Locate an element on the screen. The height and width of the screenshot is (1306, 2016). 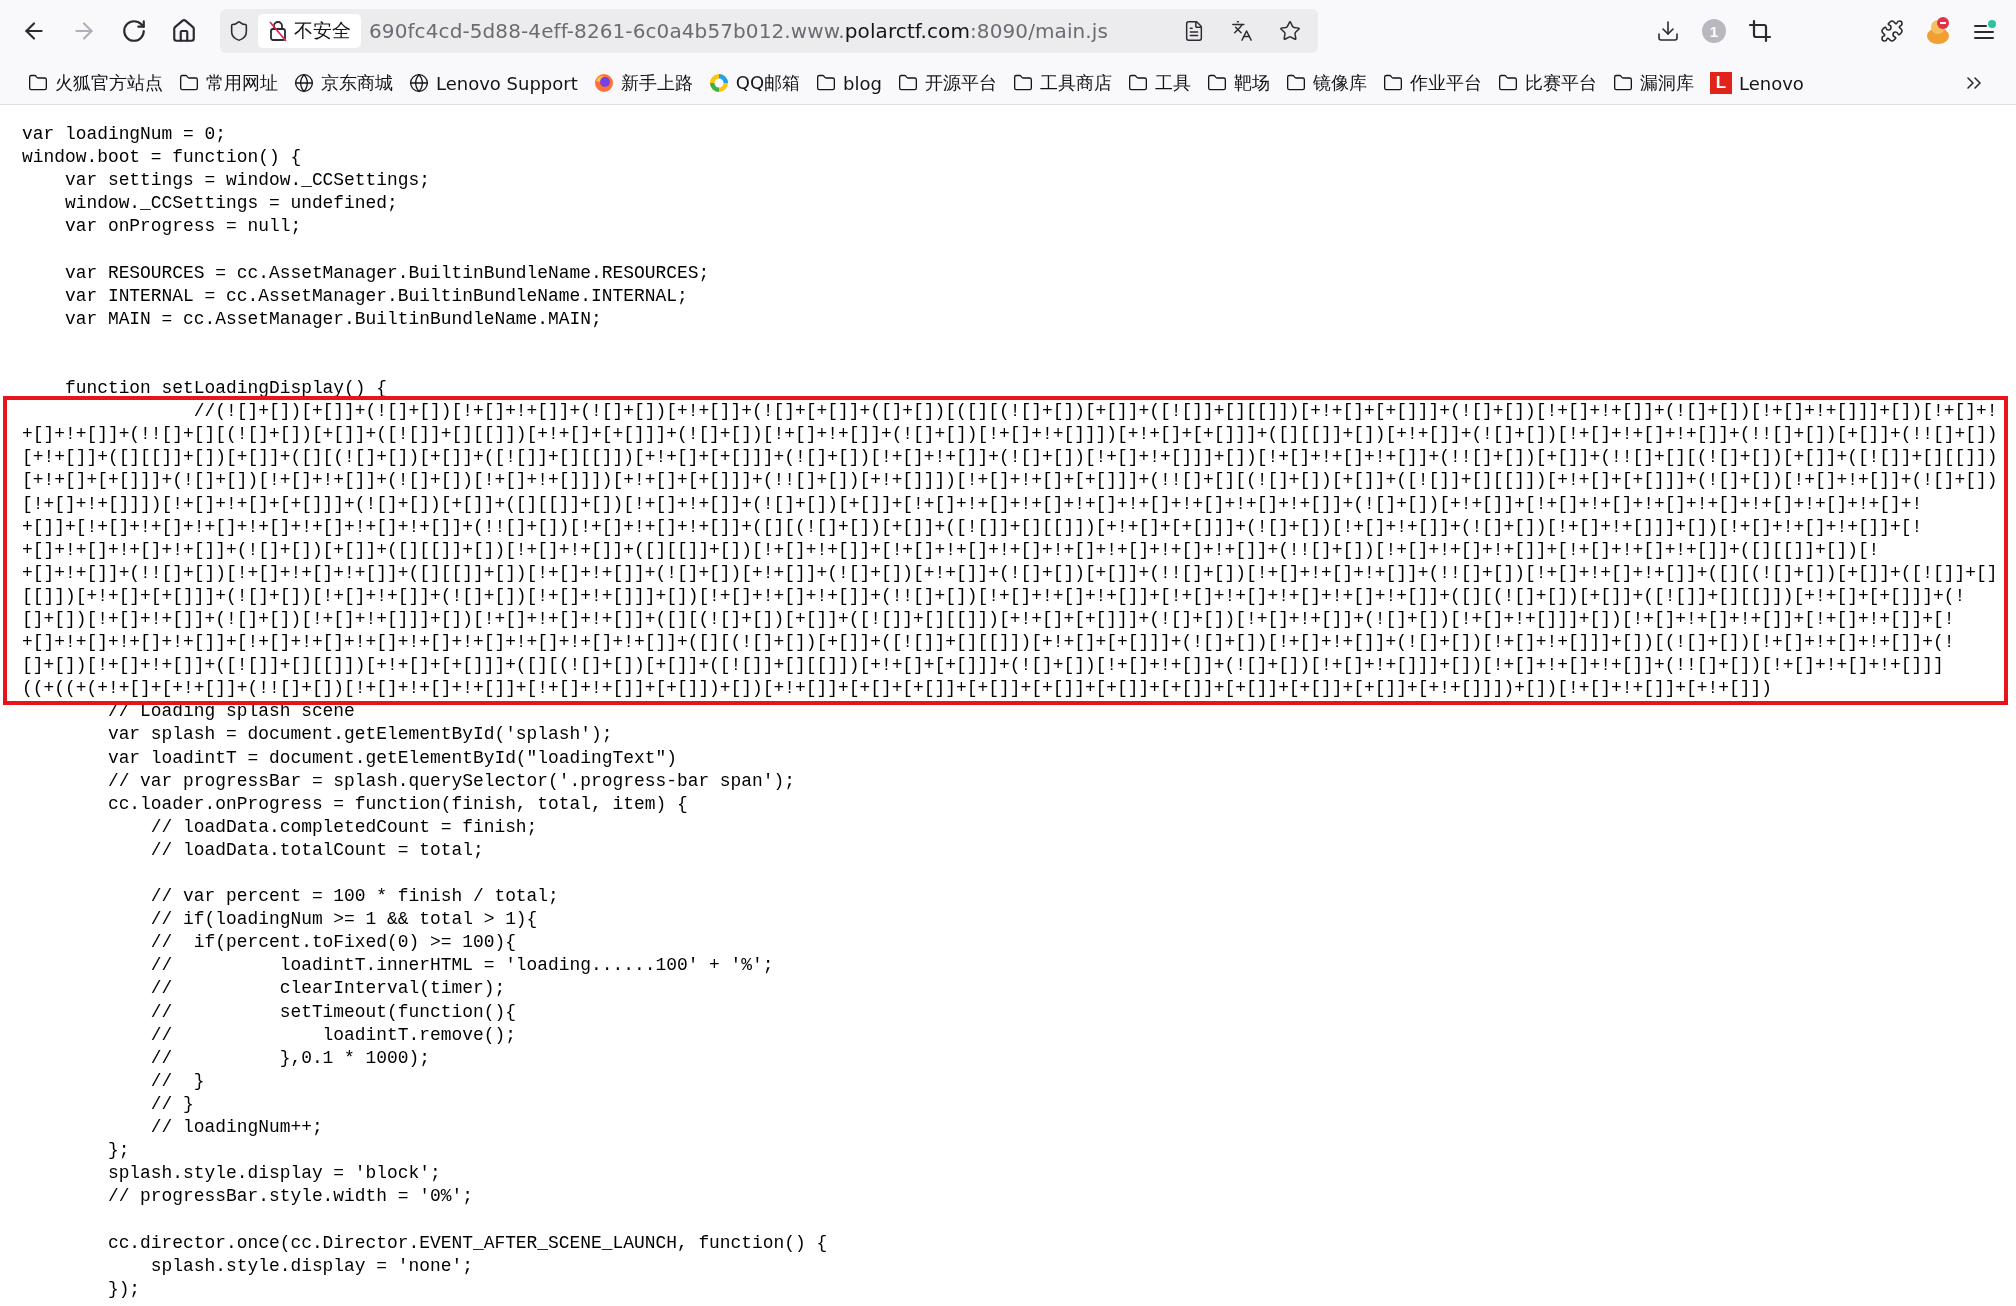
bookmark-label: 镜像库 is located at coordinates (1339, 83).